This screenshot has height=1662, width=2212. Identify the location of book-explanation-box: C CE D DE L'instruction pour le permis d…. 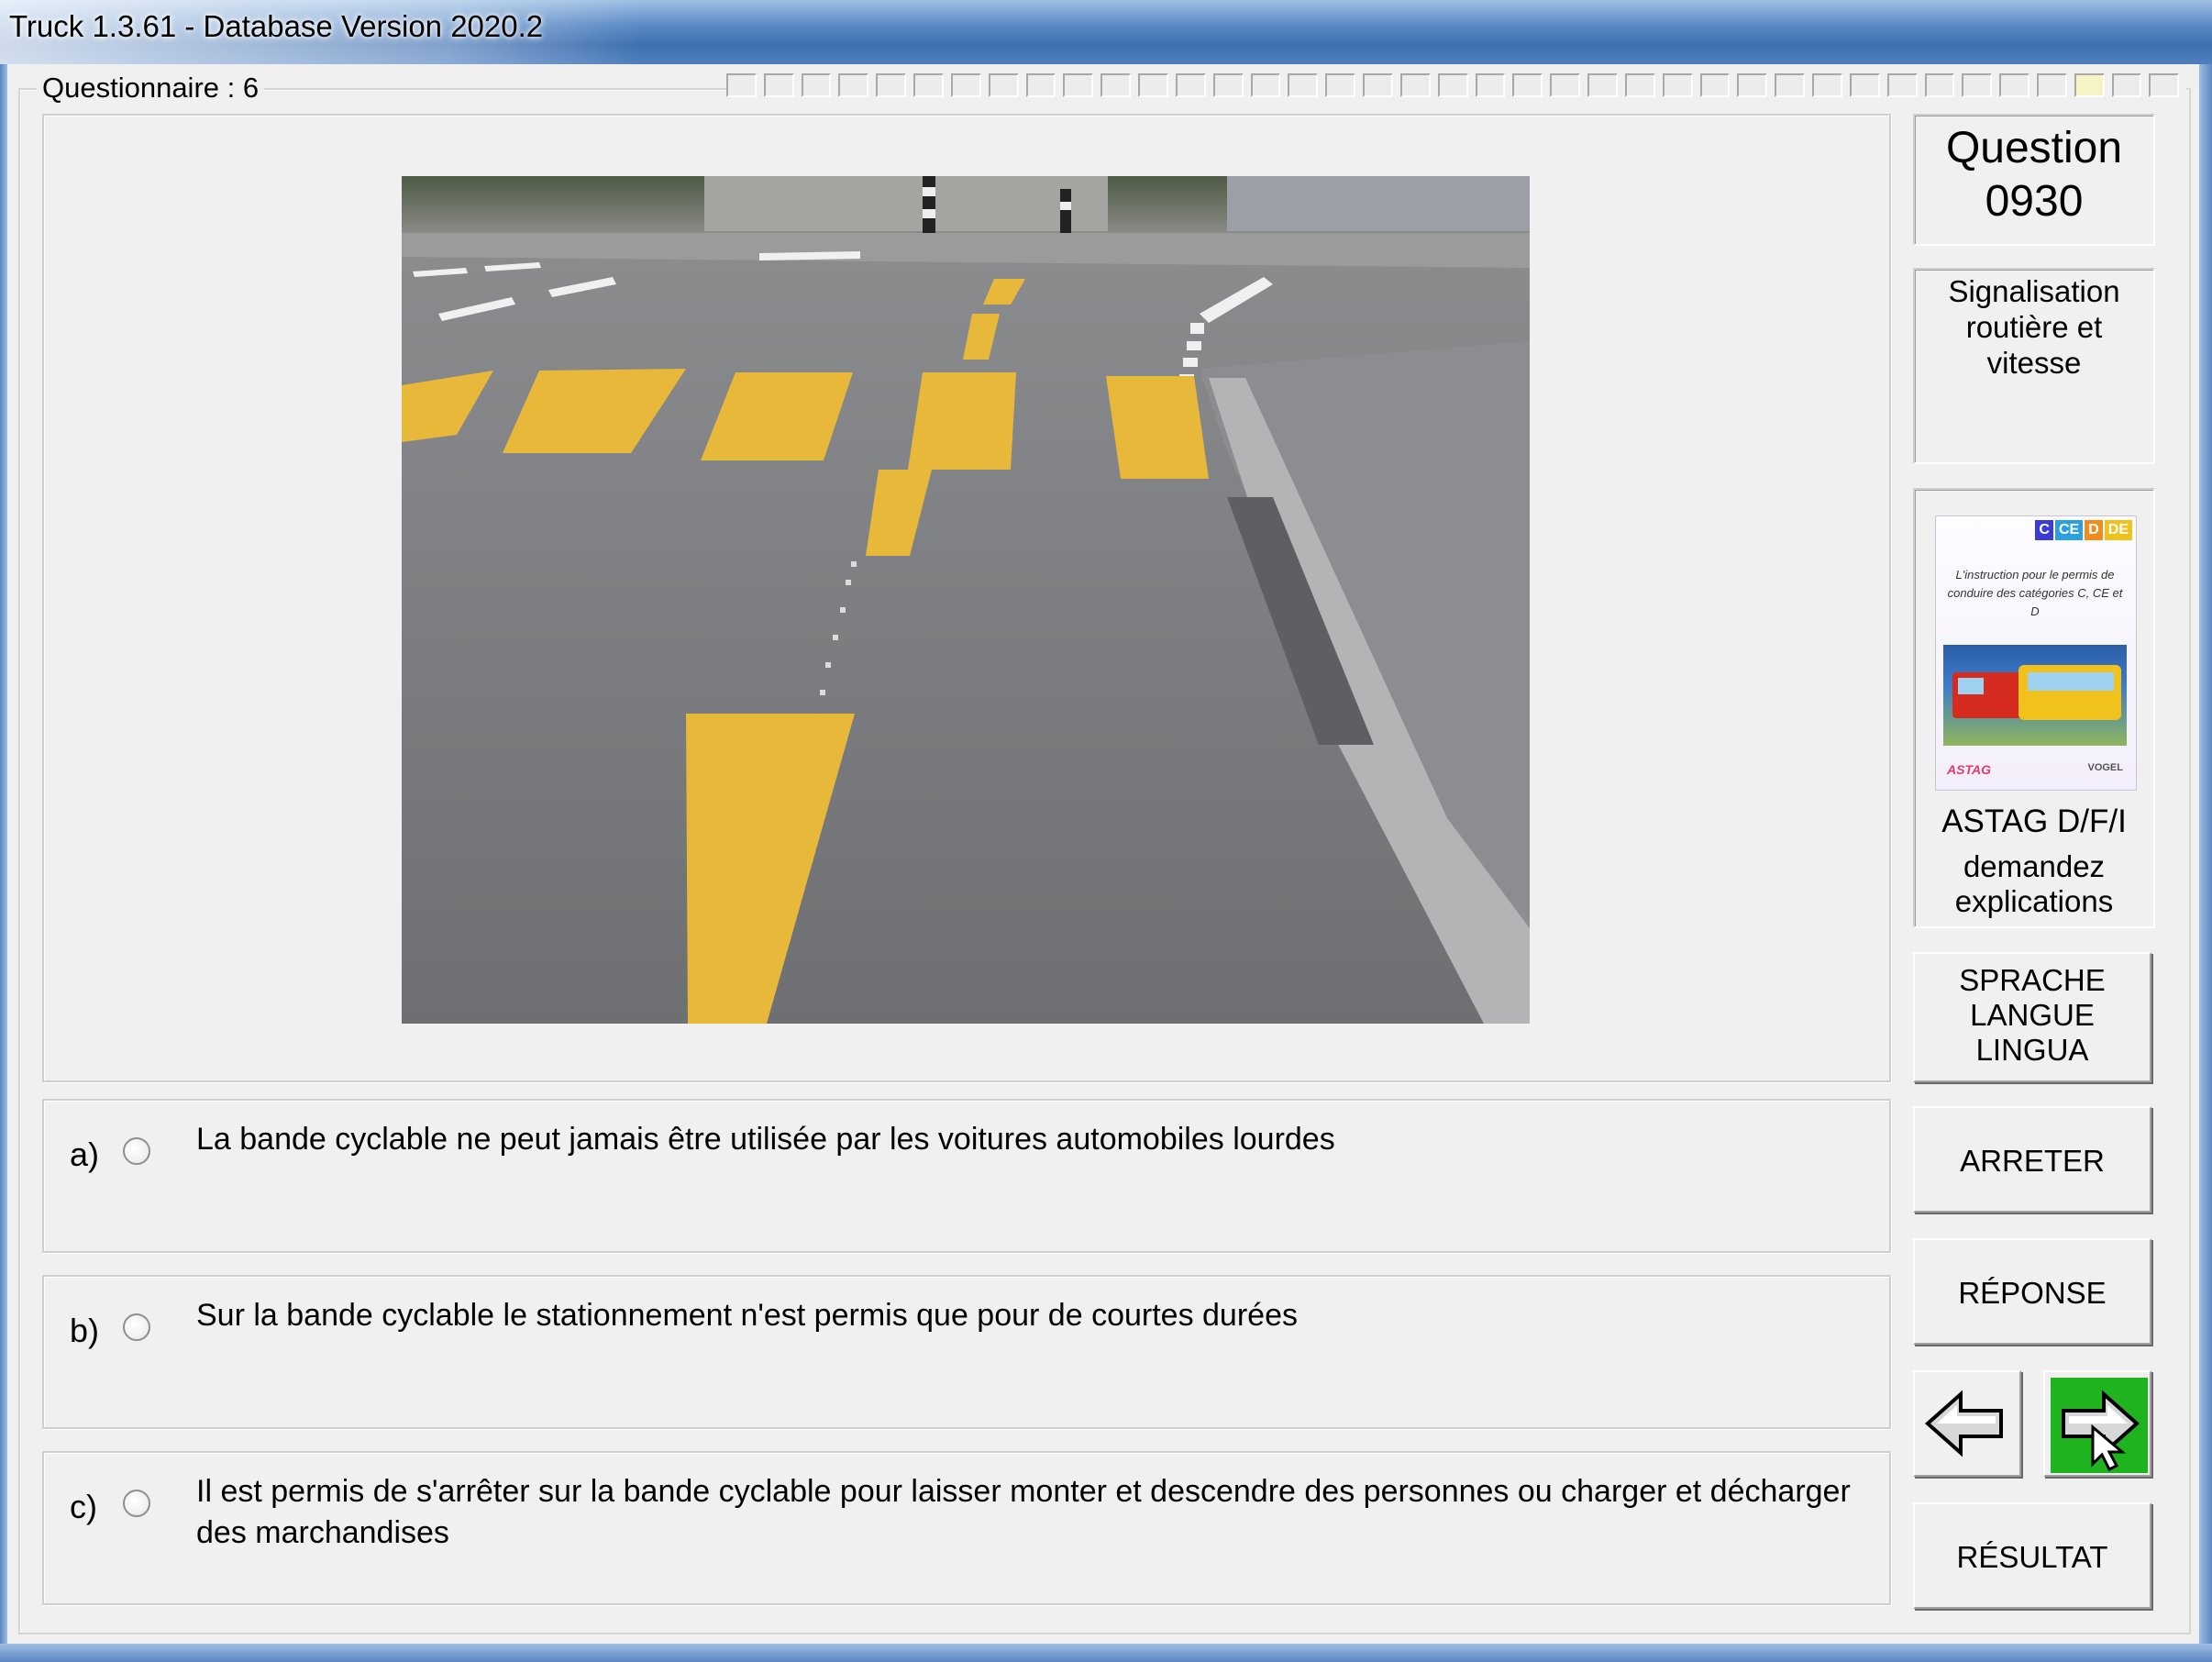
(2034, 708).